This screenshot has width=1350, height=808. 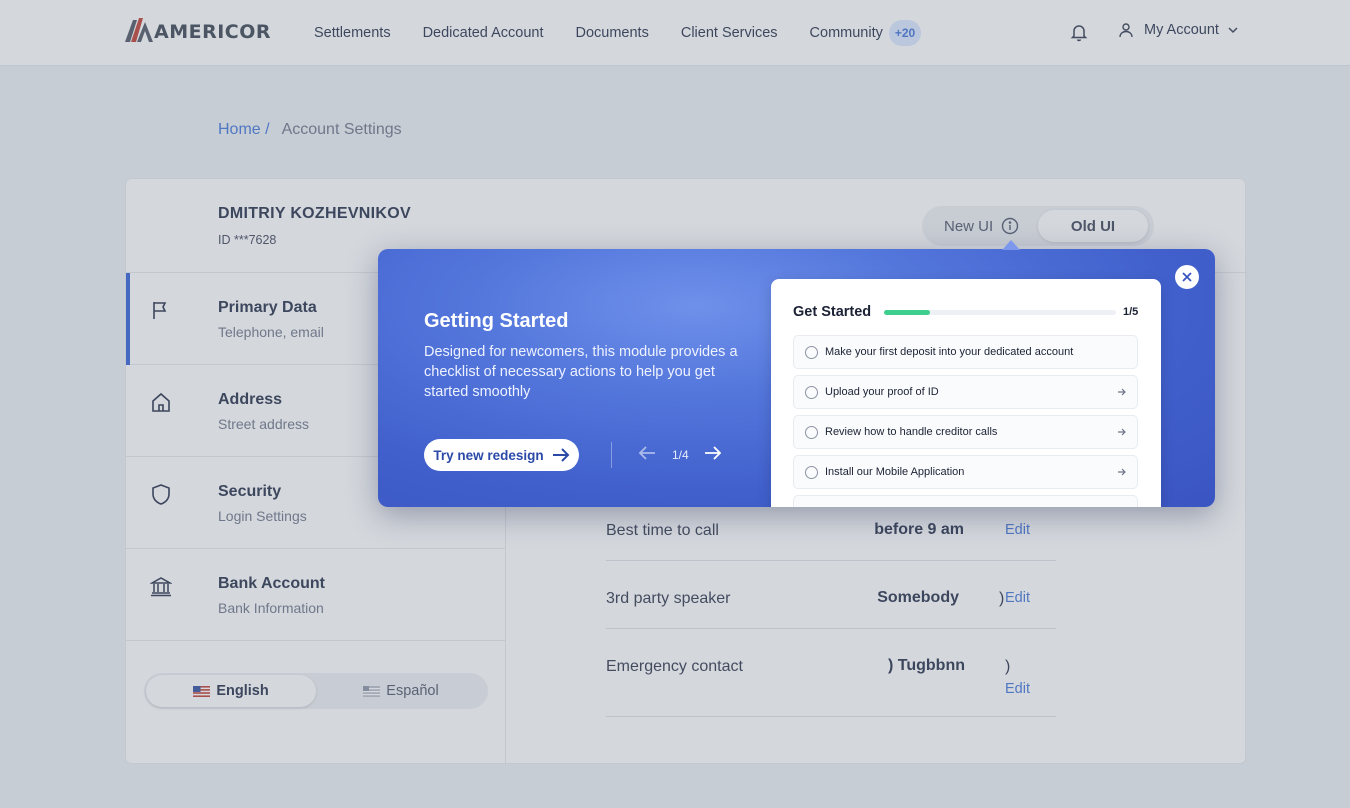 I want to click on sidebar-item-title: Address, so click(x=250, y=399).